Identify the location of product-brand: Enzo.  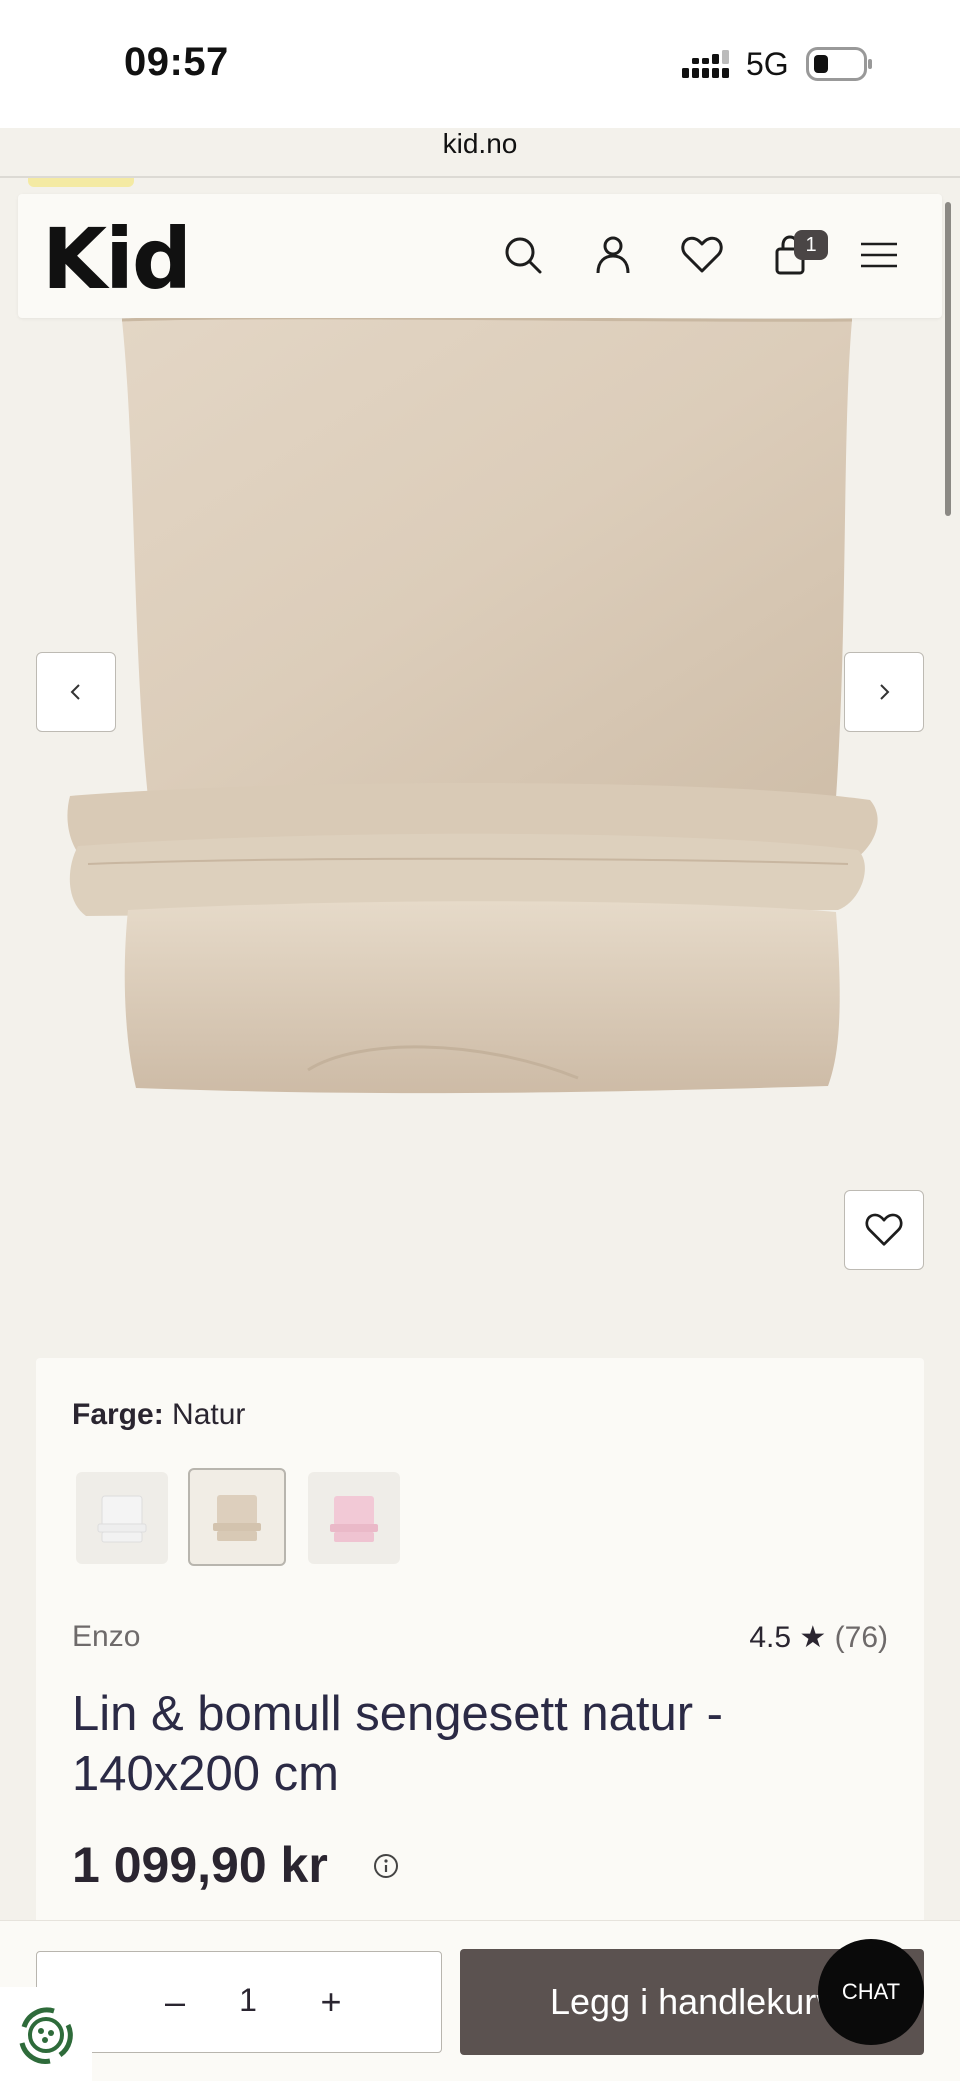
(106, 1637).